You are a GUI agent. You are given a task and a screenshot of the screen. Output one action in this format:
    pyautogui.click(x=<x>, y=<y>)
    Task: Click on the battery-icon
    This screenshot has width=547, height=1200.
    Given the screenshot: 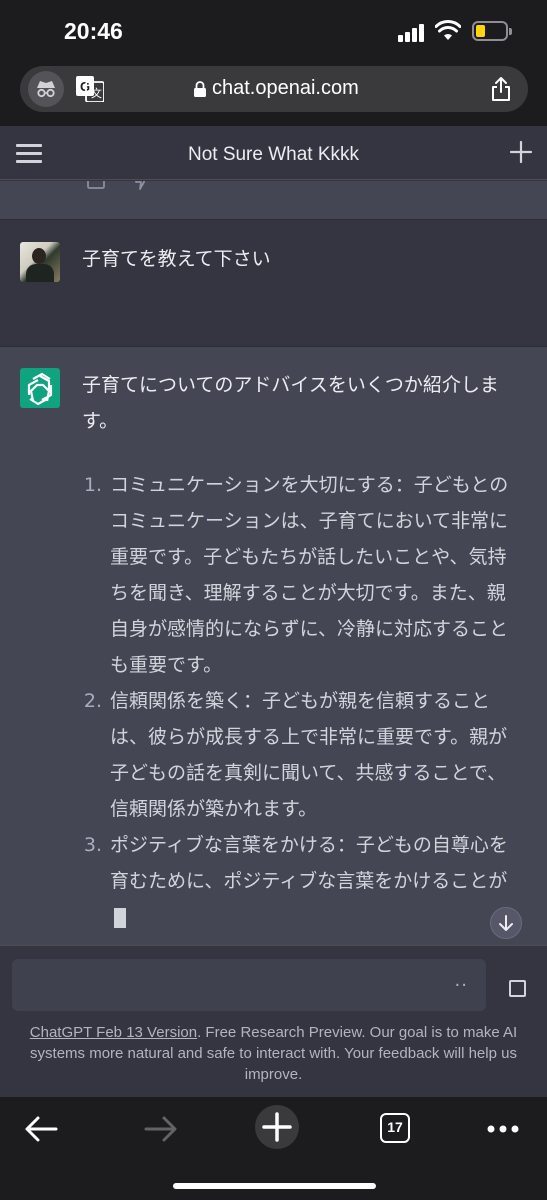 What is the action you would take?
    pyautogui.click(x=492, y=31)
    